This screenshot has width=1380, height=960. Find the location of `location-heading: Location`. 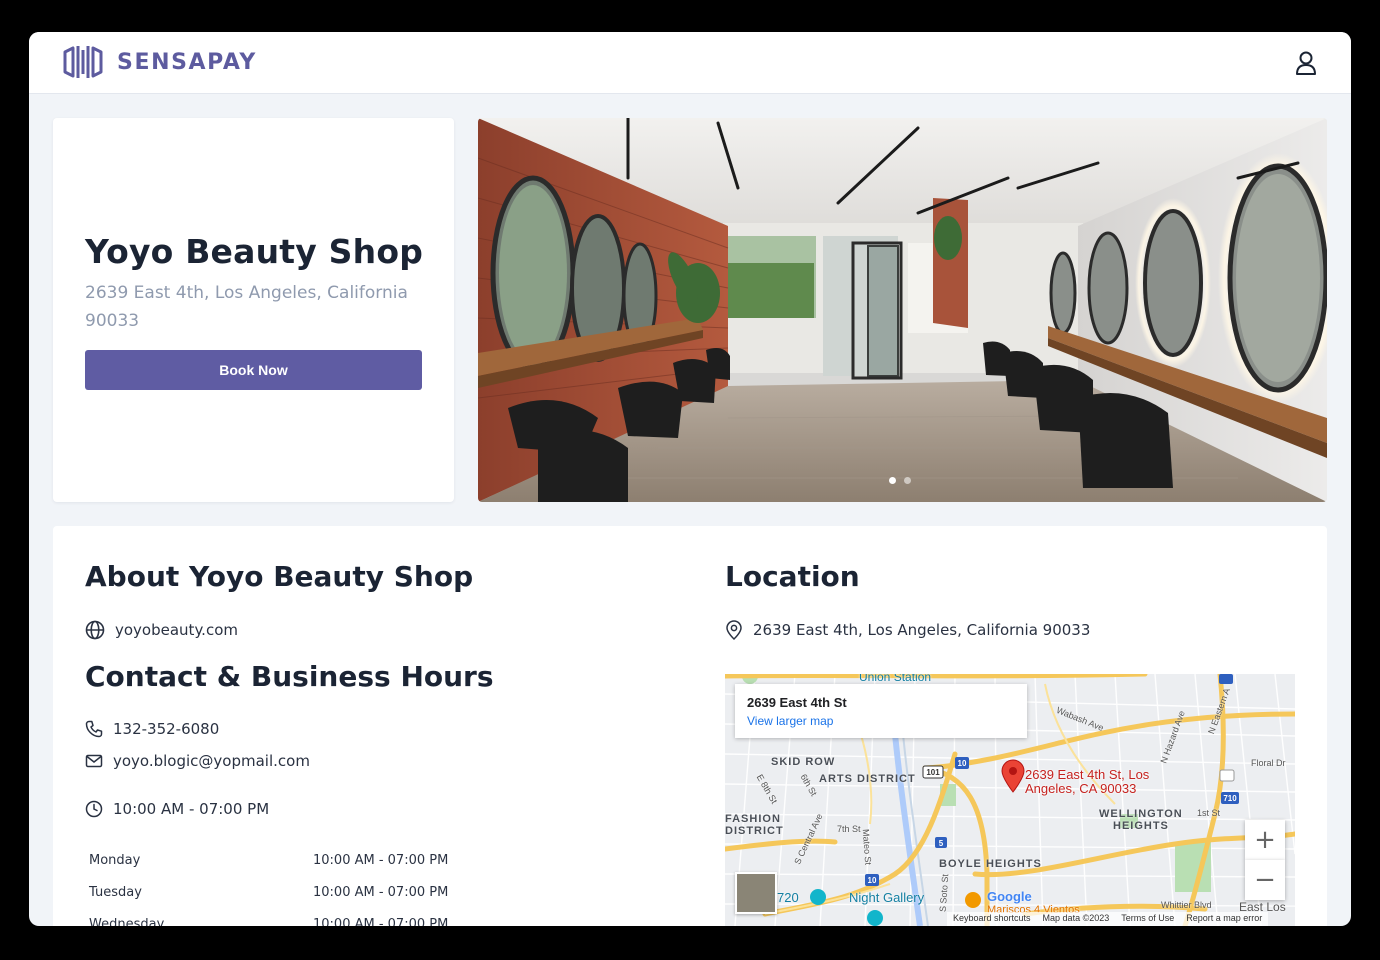

location-heading: Location is located at coordinates (792, 576).